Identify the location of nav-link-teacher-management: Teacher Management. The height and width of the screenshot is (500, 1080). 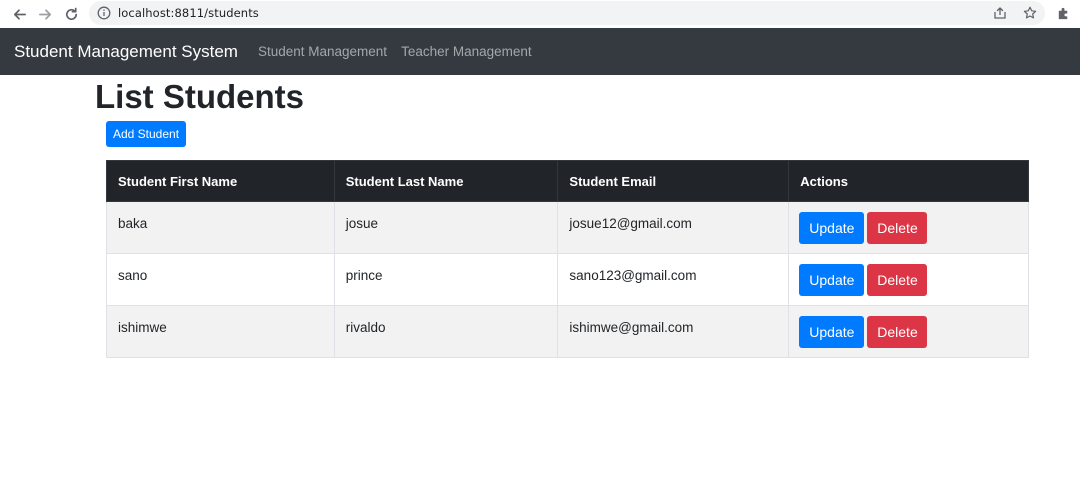
(466, 51).